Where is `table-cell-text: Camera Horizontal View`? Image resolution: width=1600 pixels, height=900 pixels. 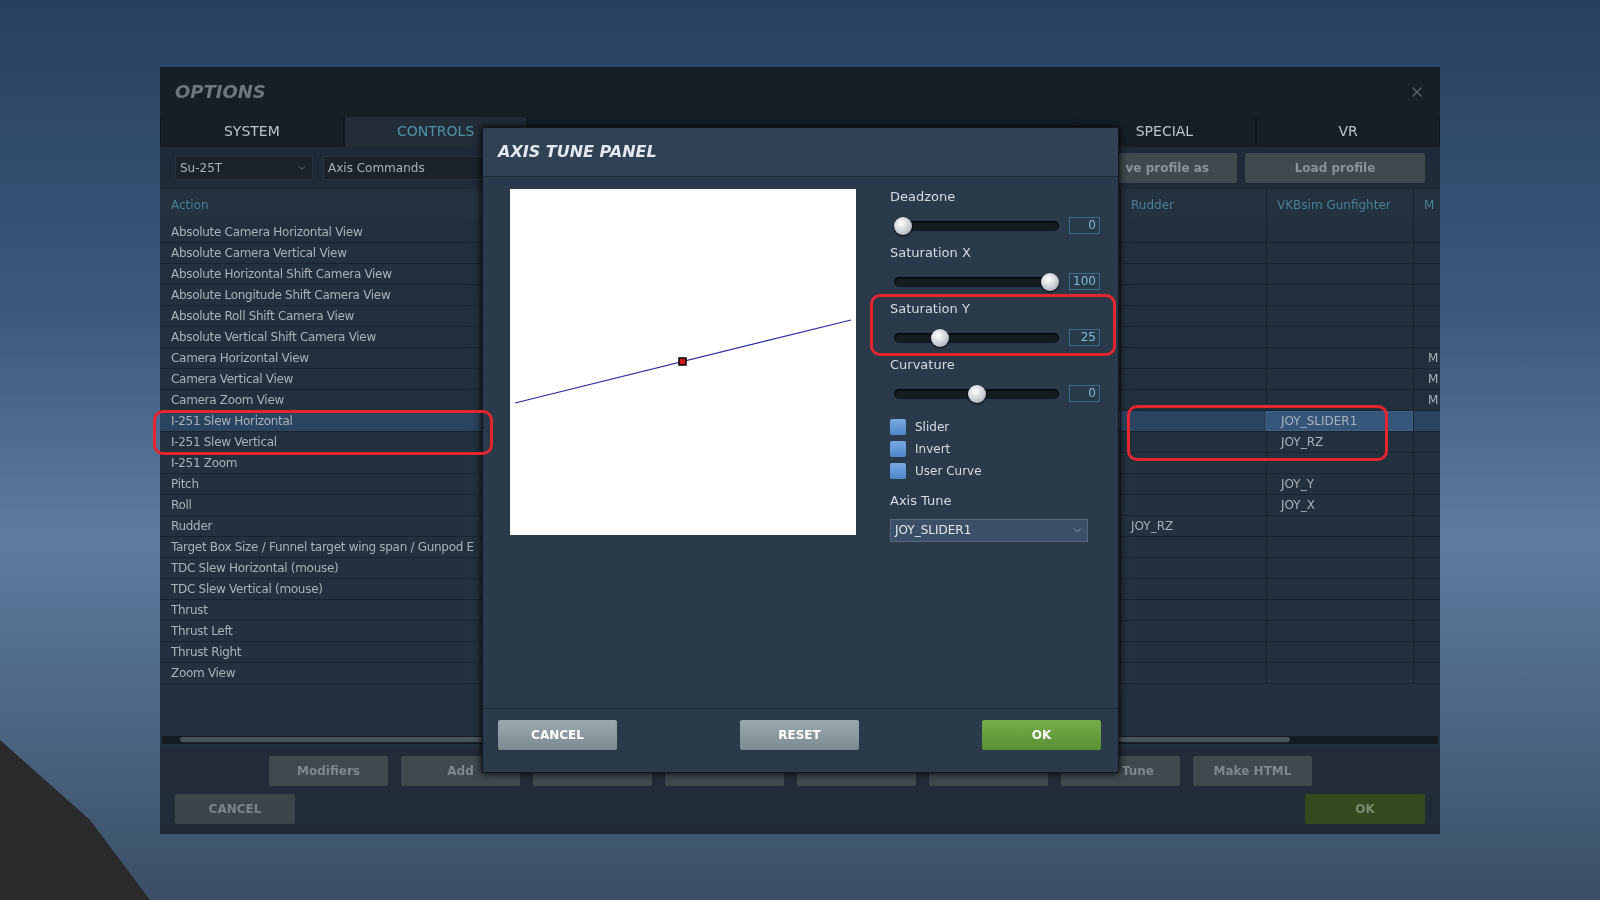
table-cell-text: Camera Horizontal View is located at coordinates (240, 358).